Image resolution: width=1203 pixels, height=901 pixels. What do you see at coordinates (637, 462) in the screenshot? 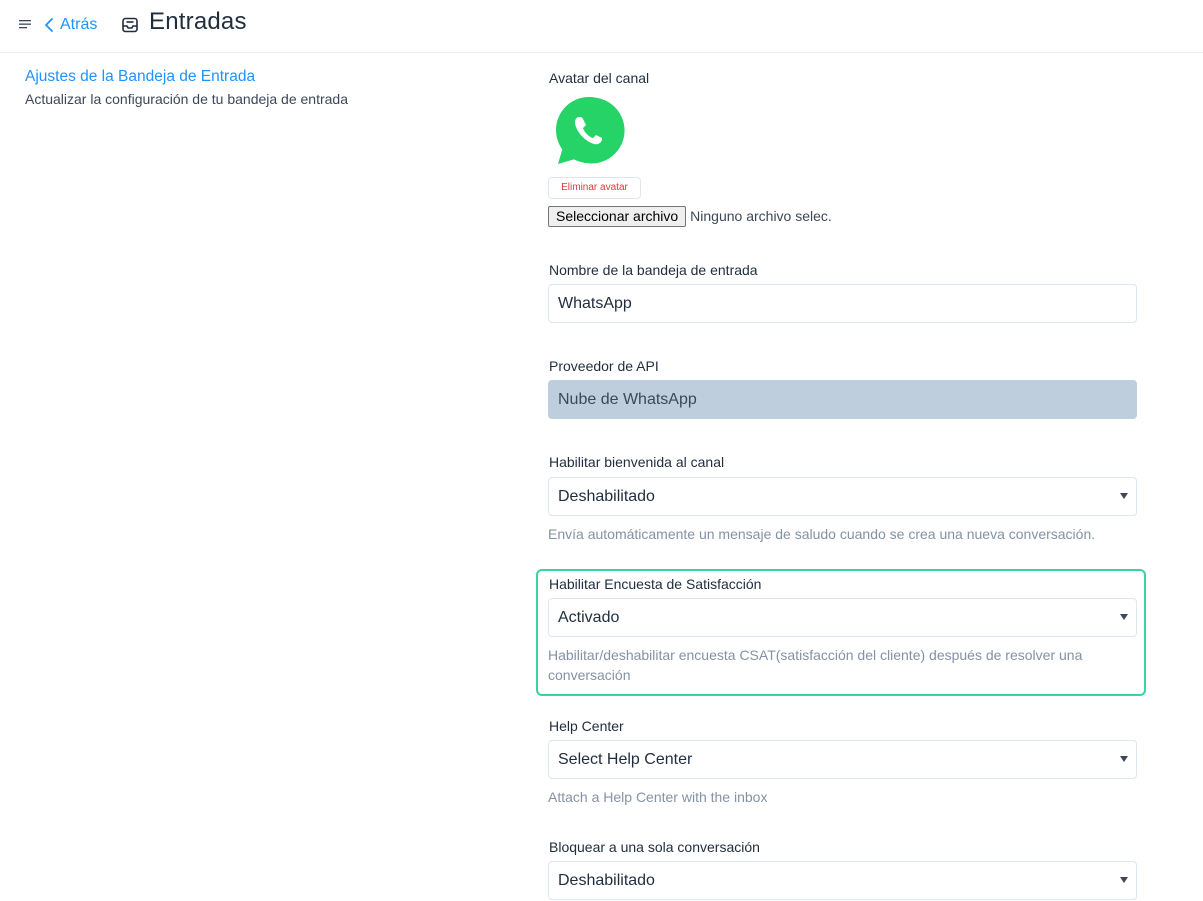
I see `greeting-label: Habilitar bienvenida al canal` at bounding box center [637, 462].